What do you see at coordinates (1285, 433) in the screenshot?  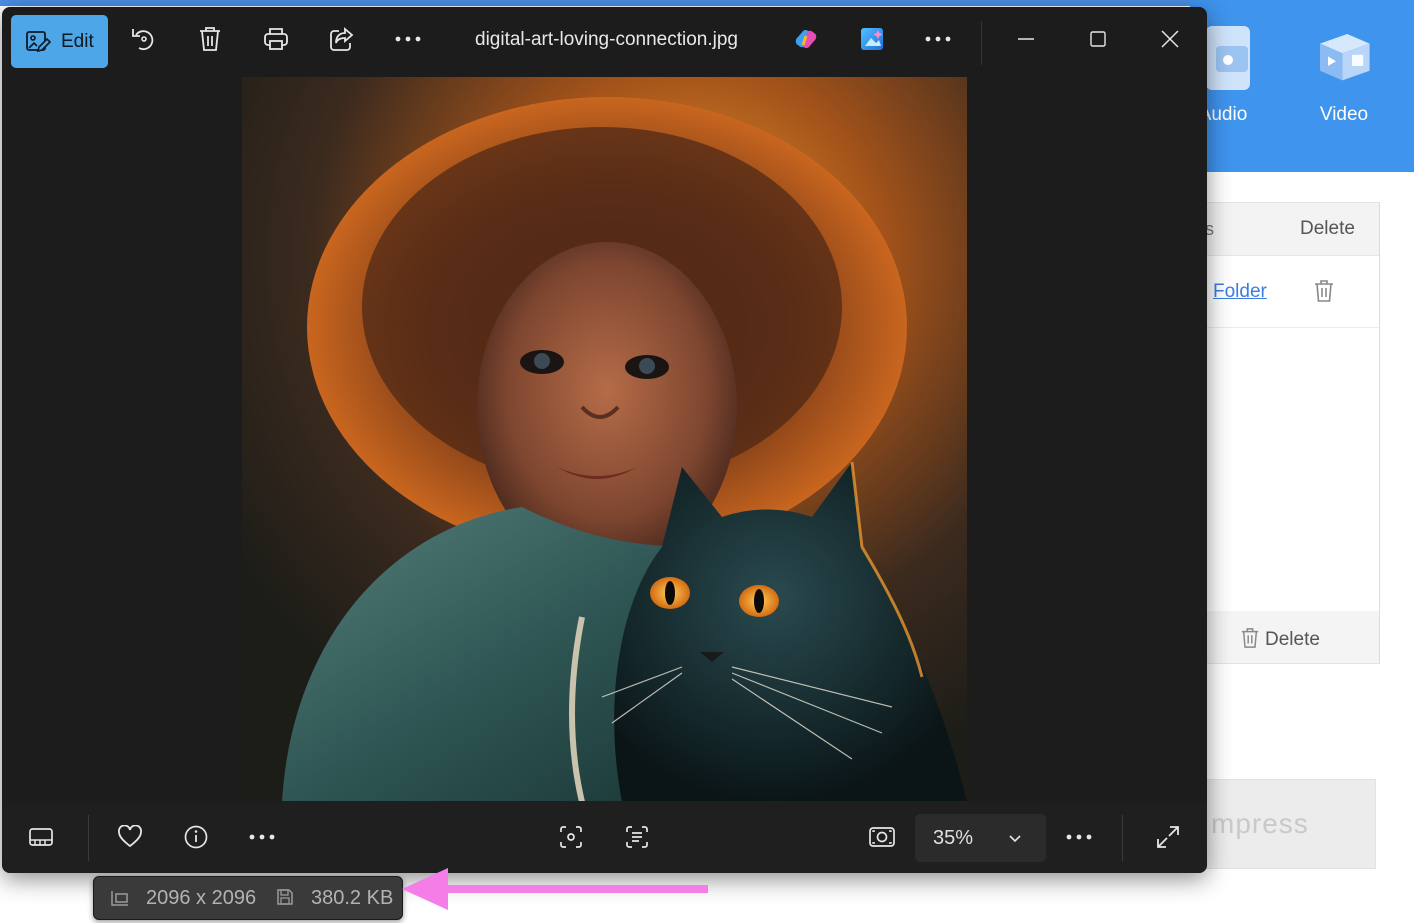 I see `background-file-table: s Delete Folder Delete` at bounding box center [1285, 433].